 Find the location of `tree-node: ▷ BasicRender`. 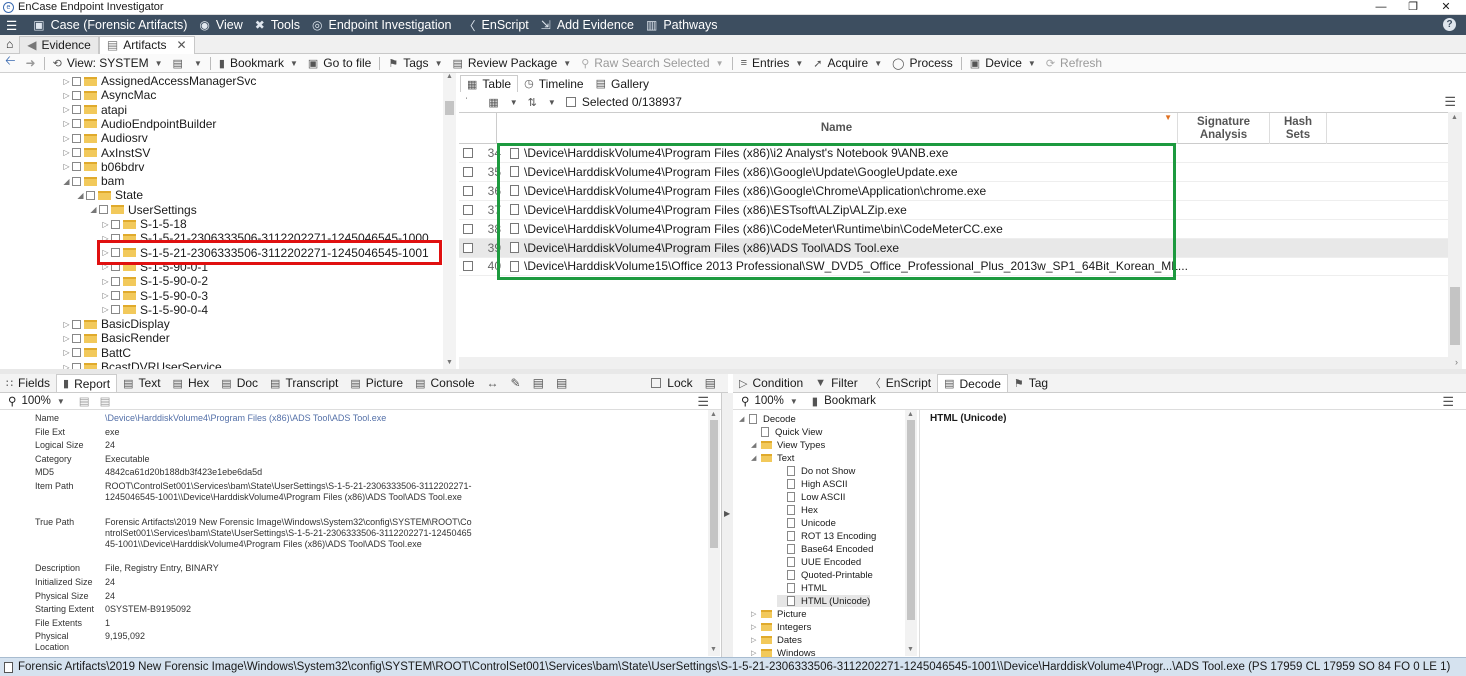

tree-node: ▷ BasicRender is located at coordinates (115, 338).